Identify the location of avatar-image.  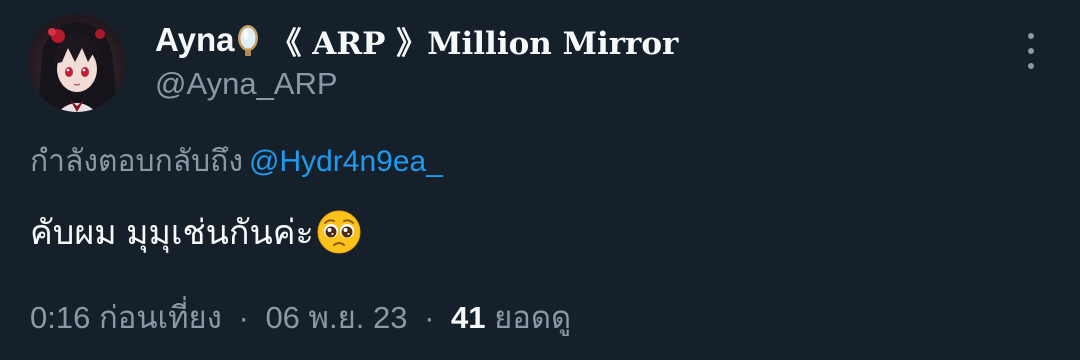
(77, 63).